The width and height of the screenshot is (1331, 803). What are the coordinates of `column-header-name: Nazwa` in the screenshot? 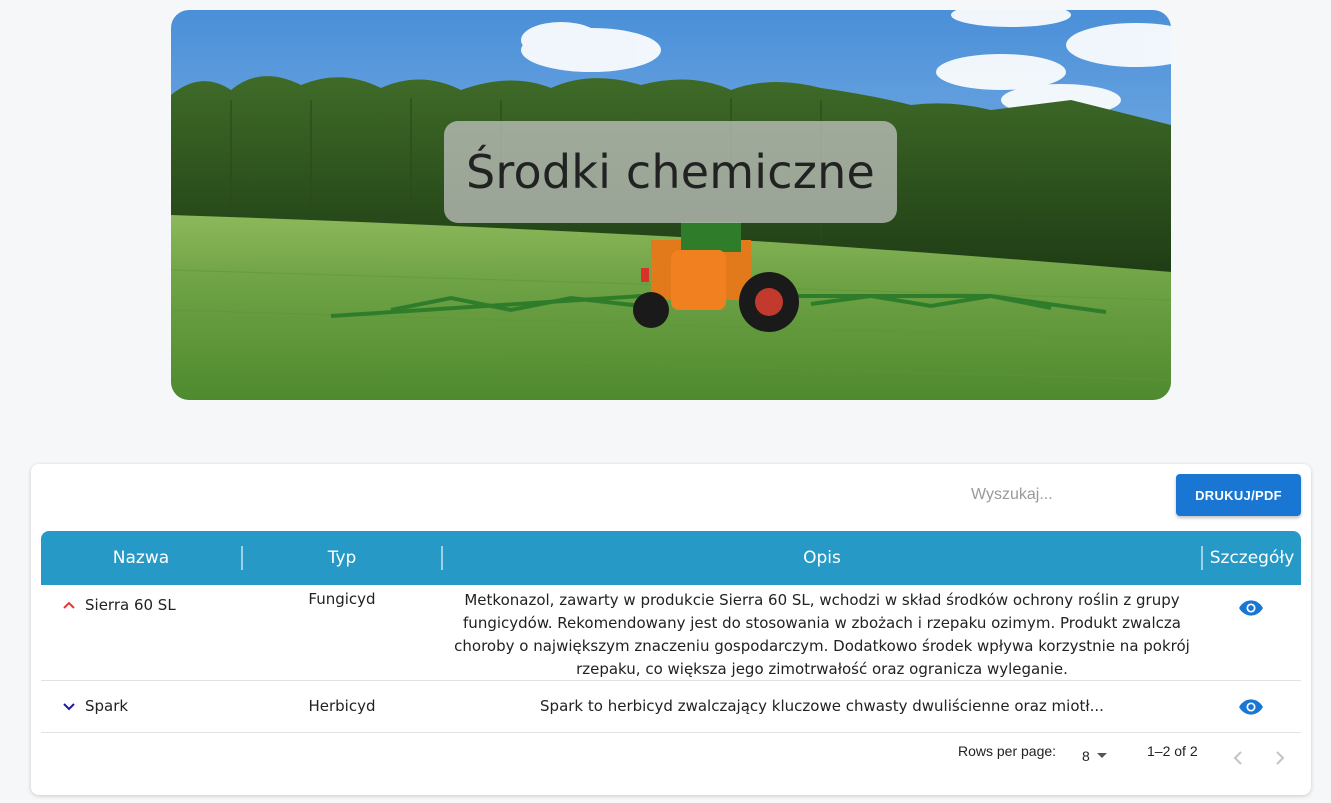 It's located at (141, 558).